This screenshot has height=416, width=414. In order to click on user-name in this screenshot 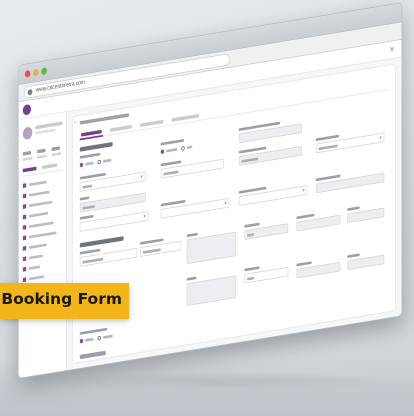, I will do `click(49, 125)`.